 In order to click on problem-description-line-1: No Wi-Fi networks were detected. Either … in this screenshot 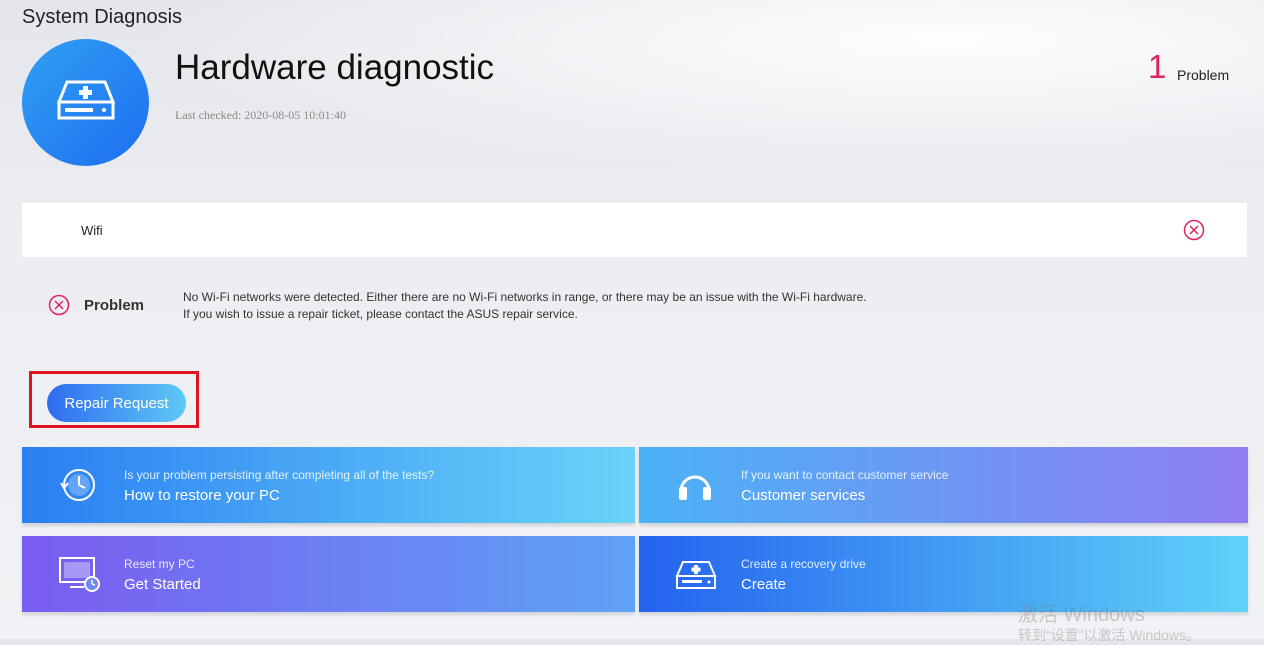, I will do `click(525, 297)`.